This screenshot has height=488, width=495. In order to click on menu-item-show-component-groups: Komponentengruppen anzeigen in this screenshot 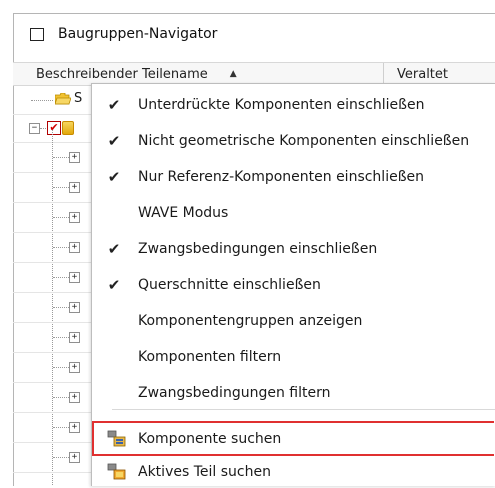, I will do `click(293, 321)`.